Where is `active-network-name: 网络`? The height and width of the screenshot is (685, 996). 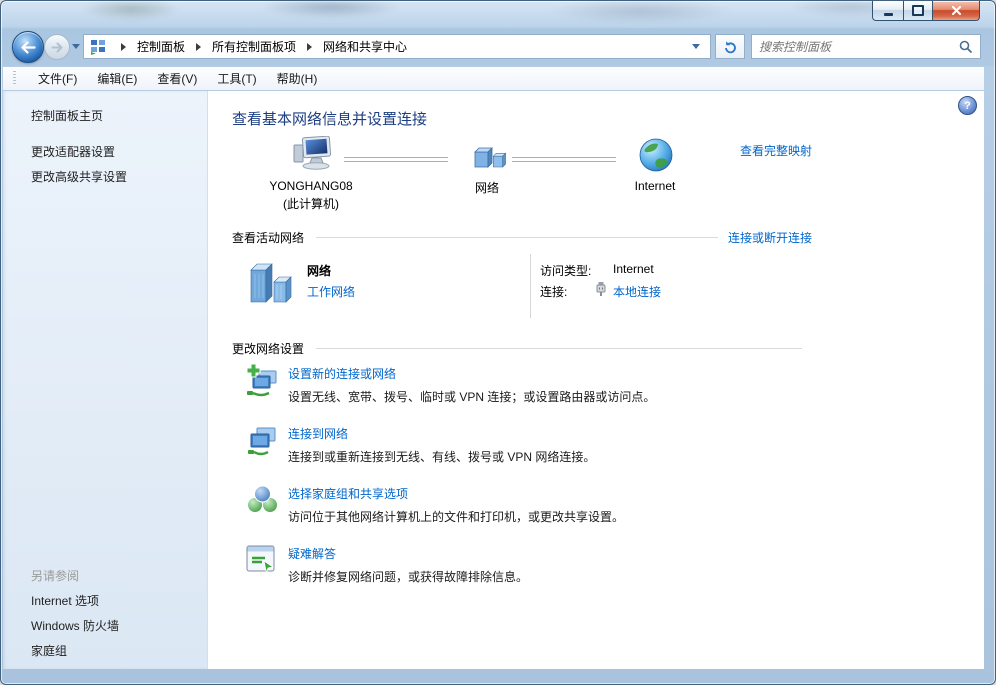 active-network-name: 网络 is located at coordinates (319, 271).